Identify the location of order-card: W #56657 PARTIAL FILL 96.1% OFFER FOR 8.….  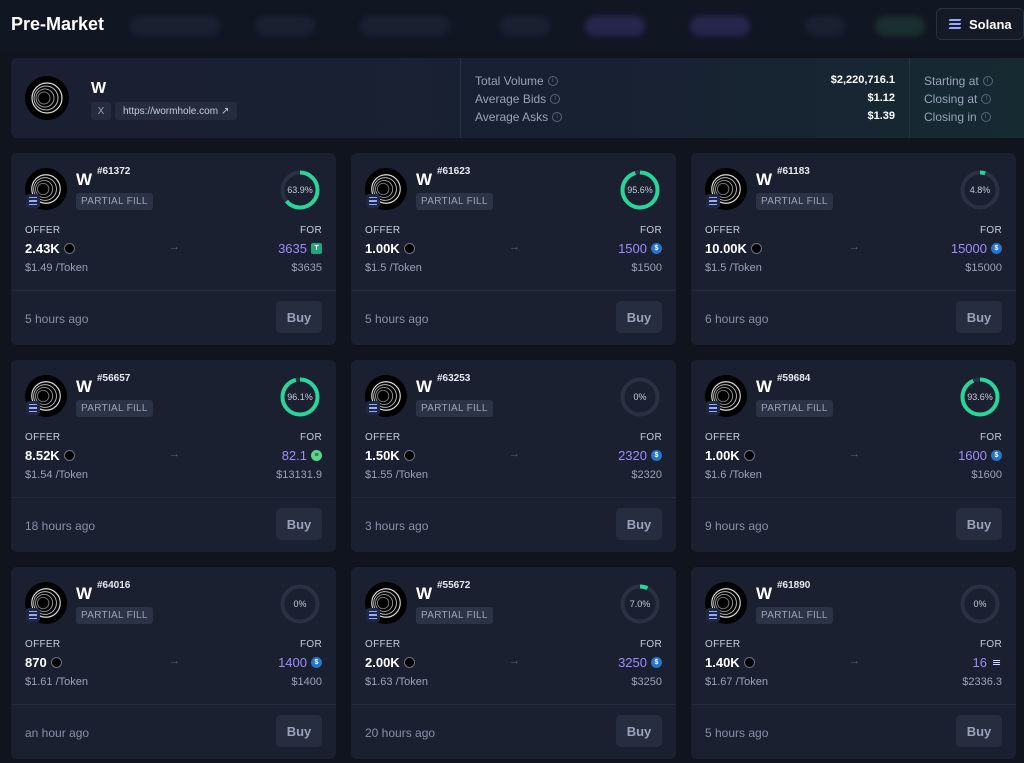
(173, 456).